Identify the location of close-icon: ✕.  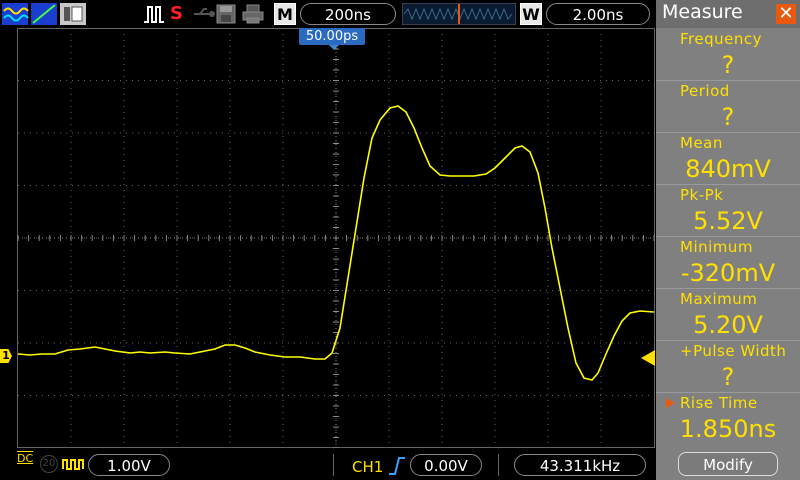
(786, 13).